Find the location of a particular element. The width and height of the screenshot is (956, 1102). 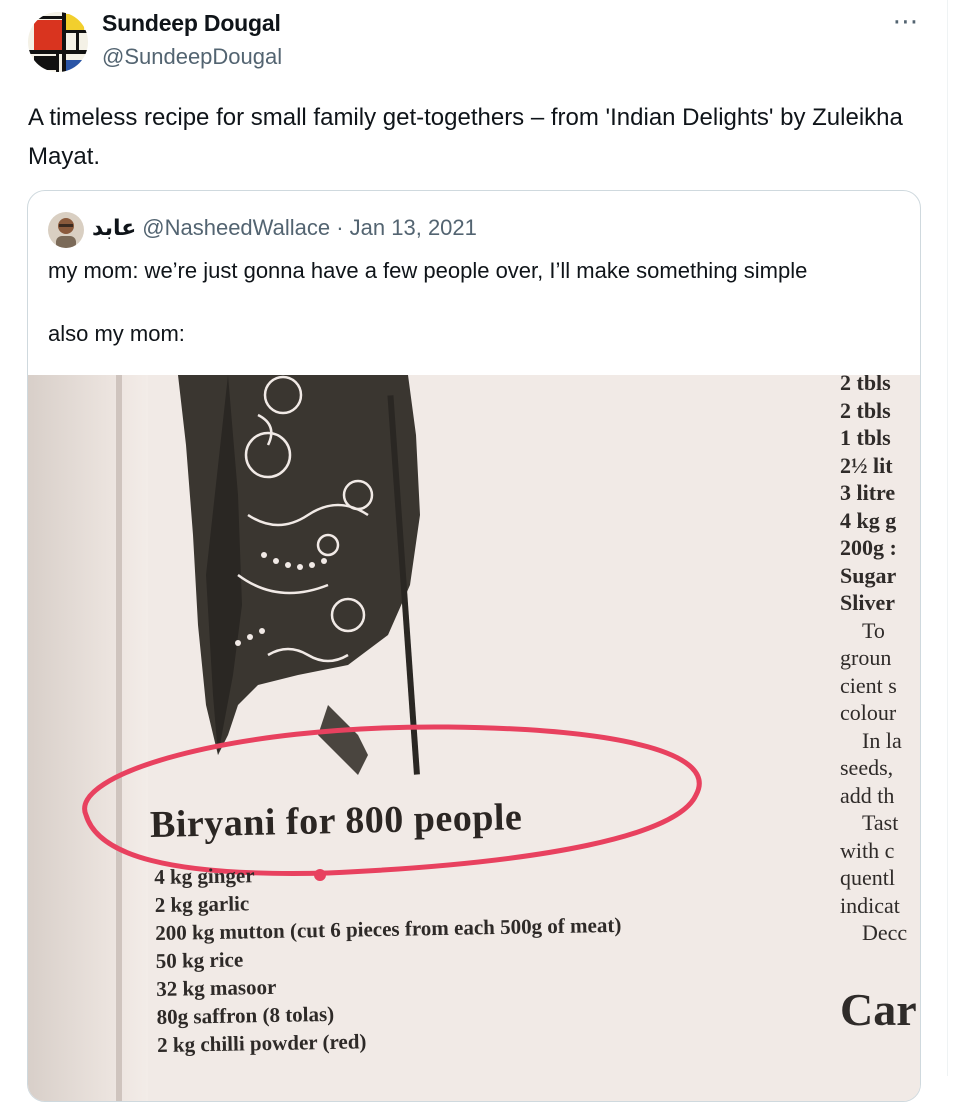

author-name: Sundeep Dougal is located at coordinates (191, 23).